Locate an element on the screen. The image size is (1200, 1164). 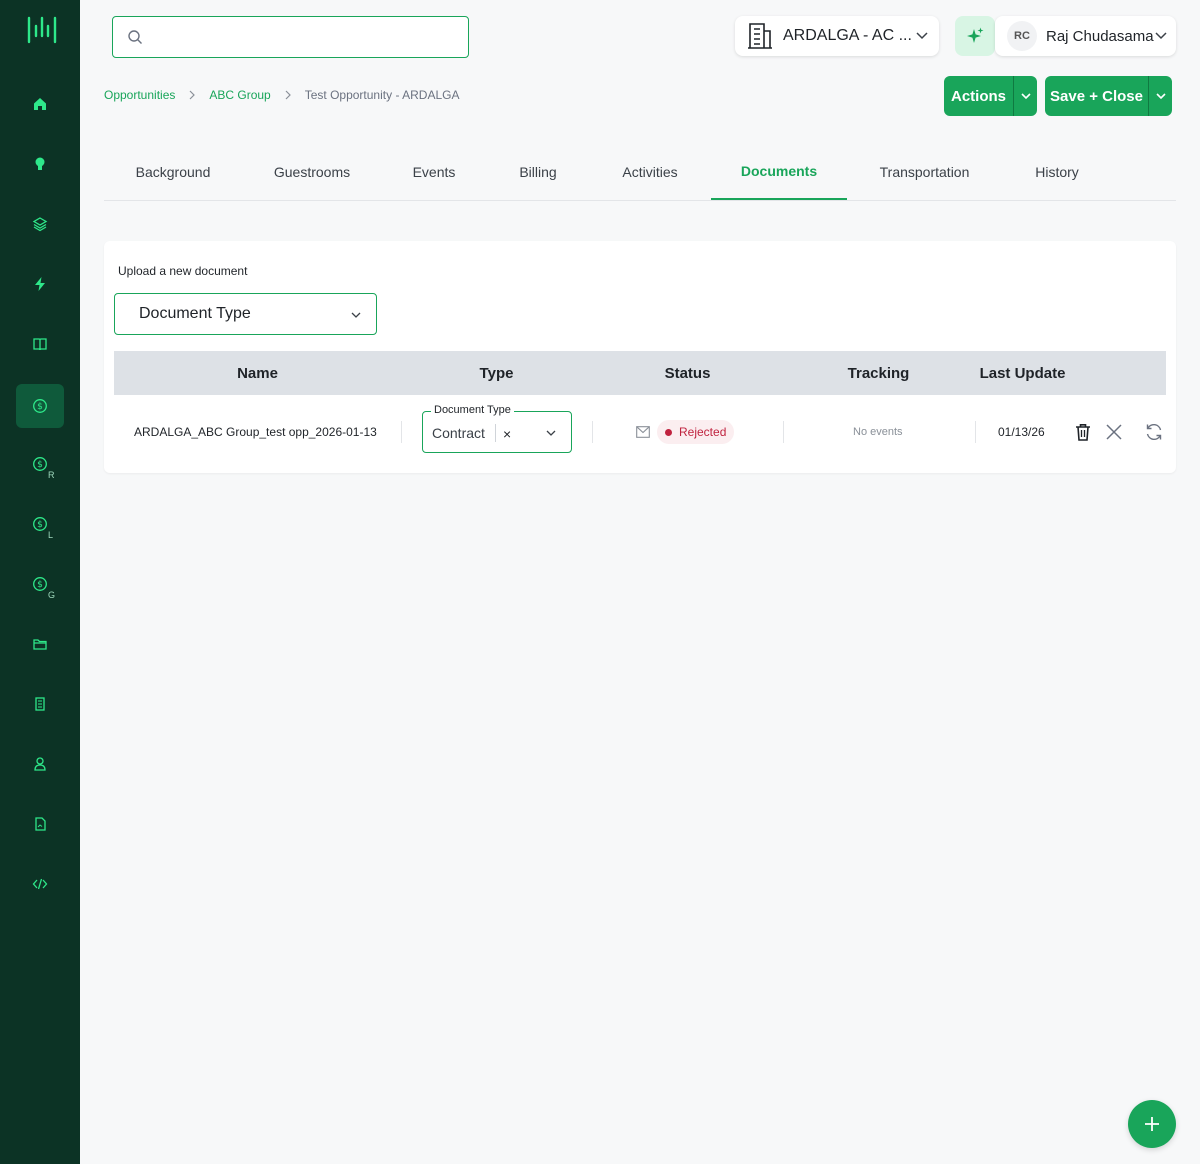
sidebar-item-book is located at coordinates (40, 344).